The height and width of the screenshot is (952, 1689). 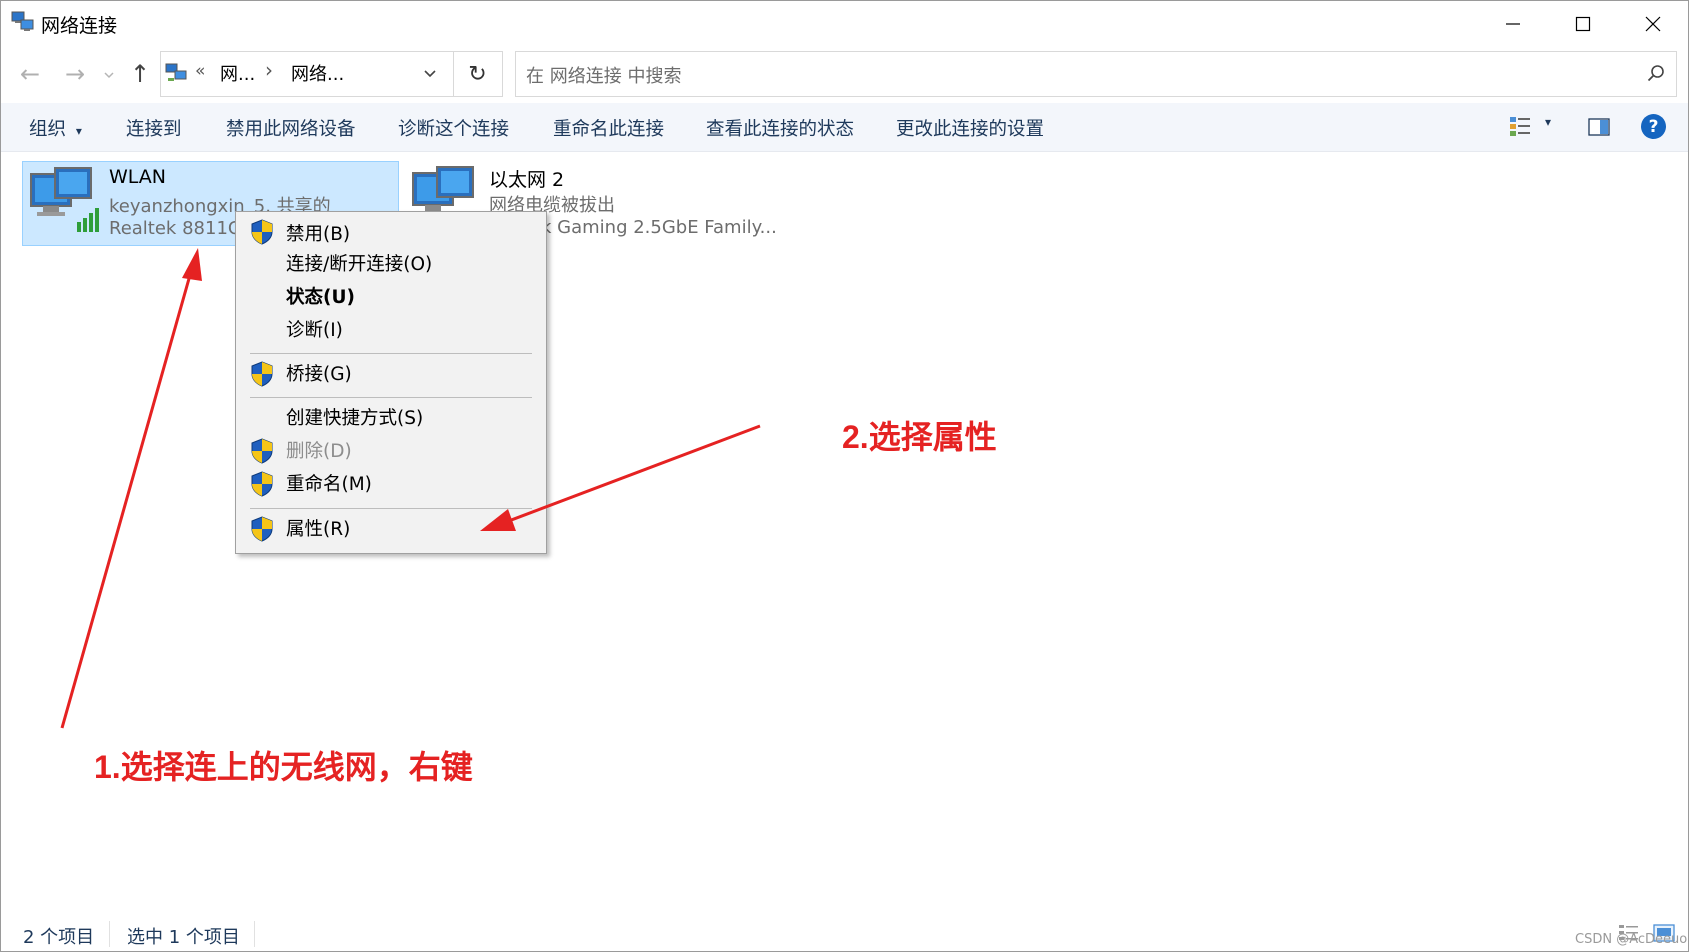 I want to click on annotation-step-2: 2.选择属性, so click(x=919, y=437).